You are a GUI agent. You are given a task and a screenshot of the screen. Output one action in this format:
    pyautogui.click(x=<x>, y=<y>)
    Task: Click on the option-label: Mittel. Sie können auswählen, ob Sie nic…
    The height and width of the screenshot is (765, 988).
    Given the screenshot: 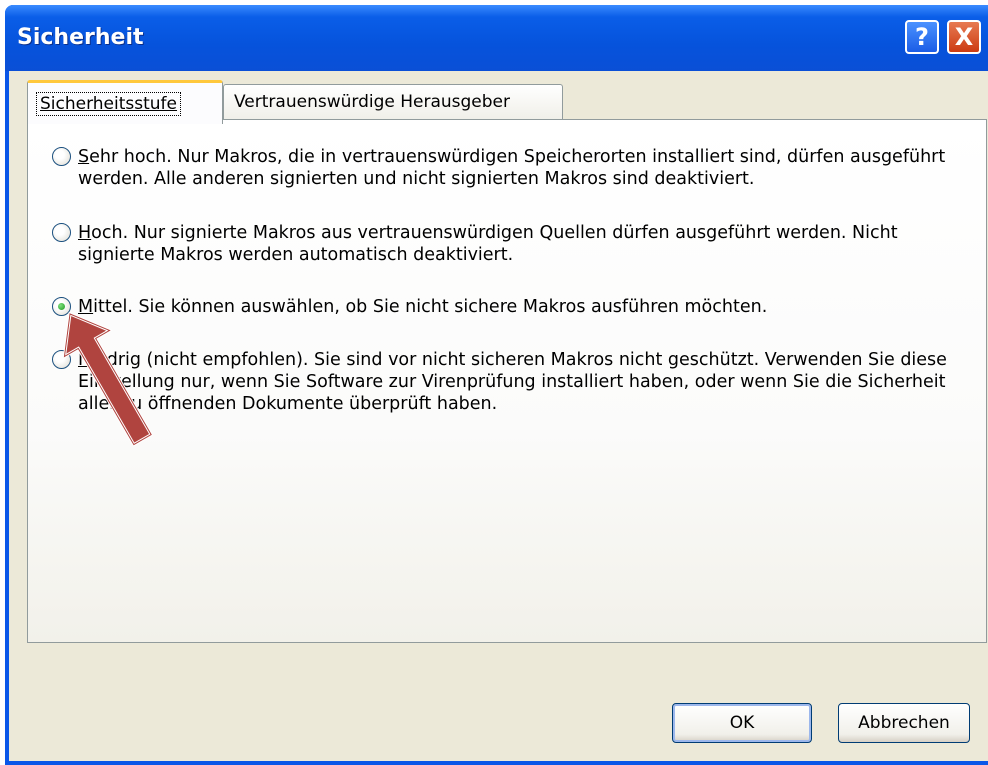 What is the action you would take?
    pyautogui.click(x=423, y=307)
    